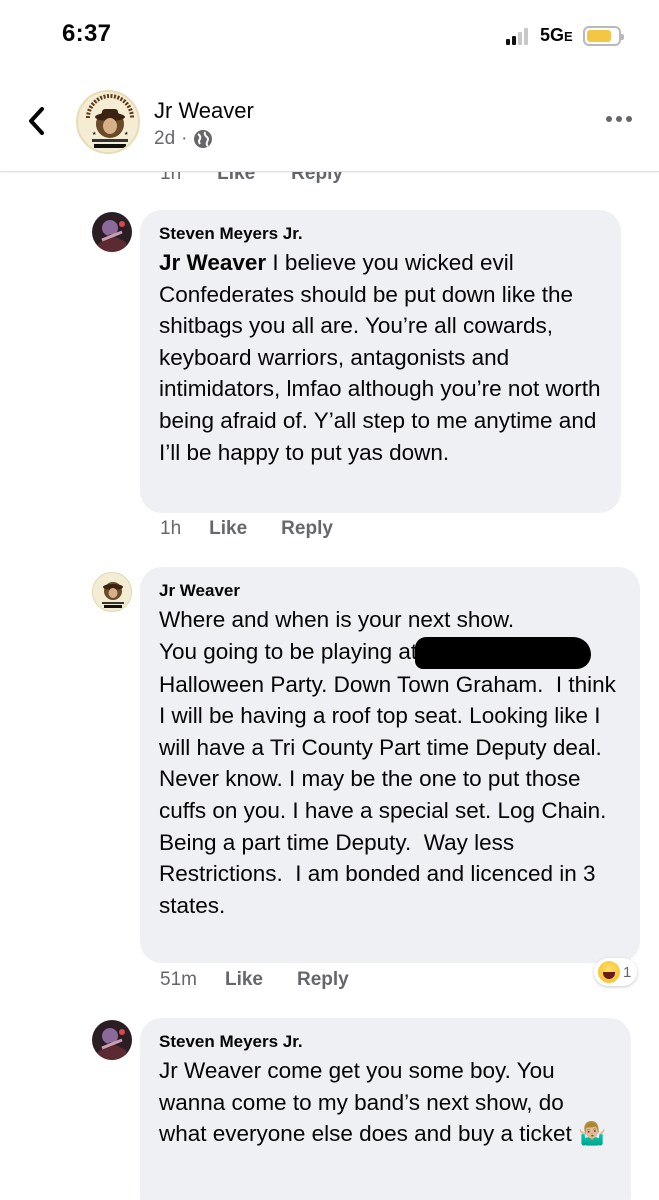 The height and width of the screenshot is (1200, 659). I want to click on haha-reaction-icon, so click(609, 972).